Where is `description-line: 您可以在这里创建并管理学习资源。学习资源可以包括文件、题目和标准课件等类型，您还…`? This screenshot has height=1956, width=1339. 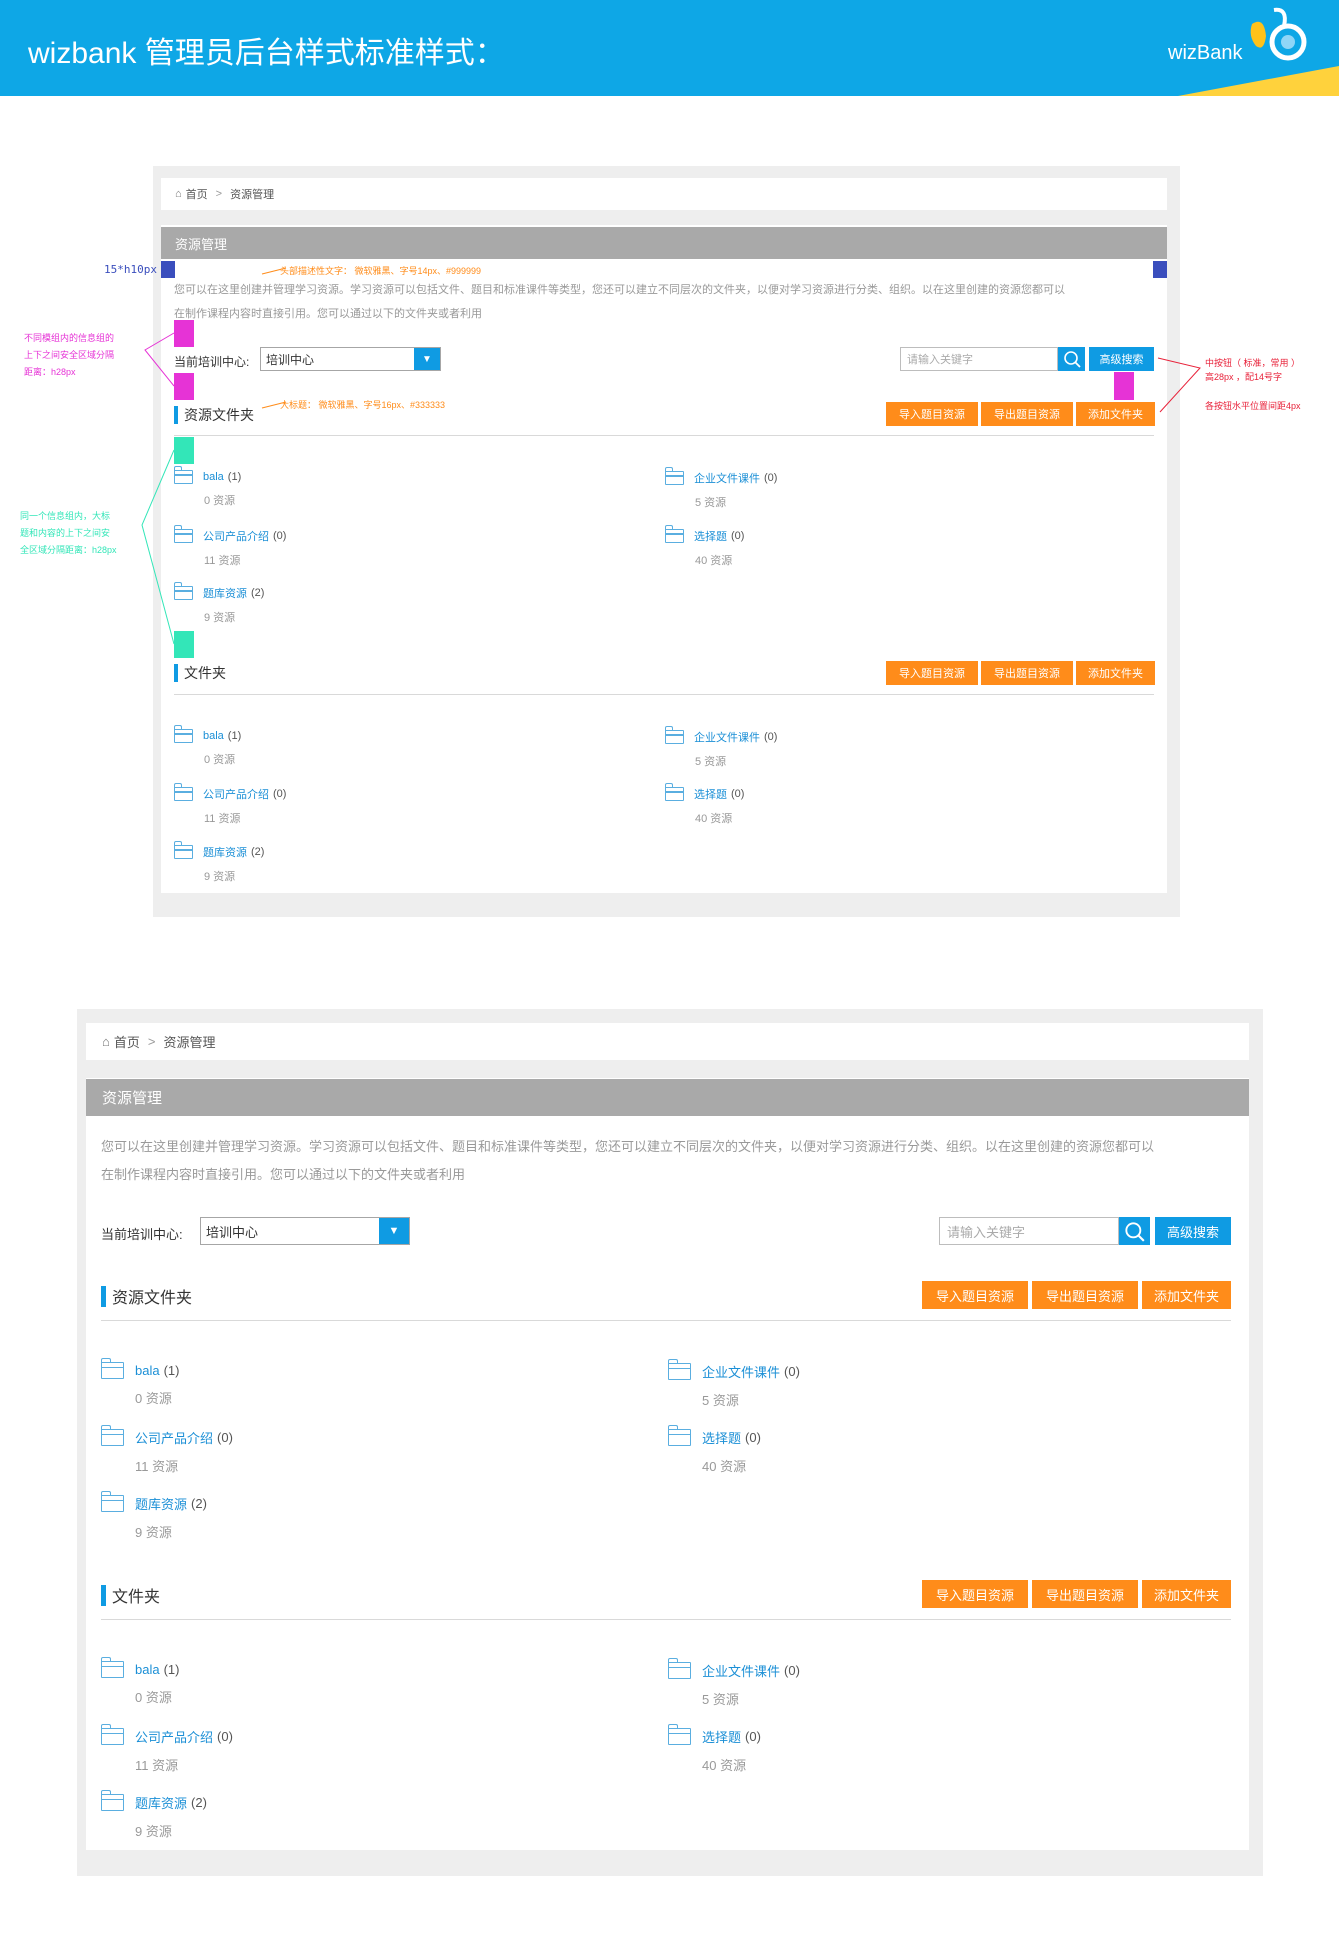
description-line: 您可以在这里创建并管理学习资源。学习资源可以包括文件、题目和标准课件等类型，您还… is located at coordinates (628, 1146).